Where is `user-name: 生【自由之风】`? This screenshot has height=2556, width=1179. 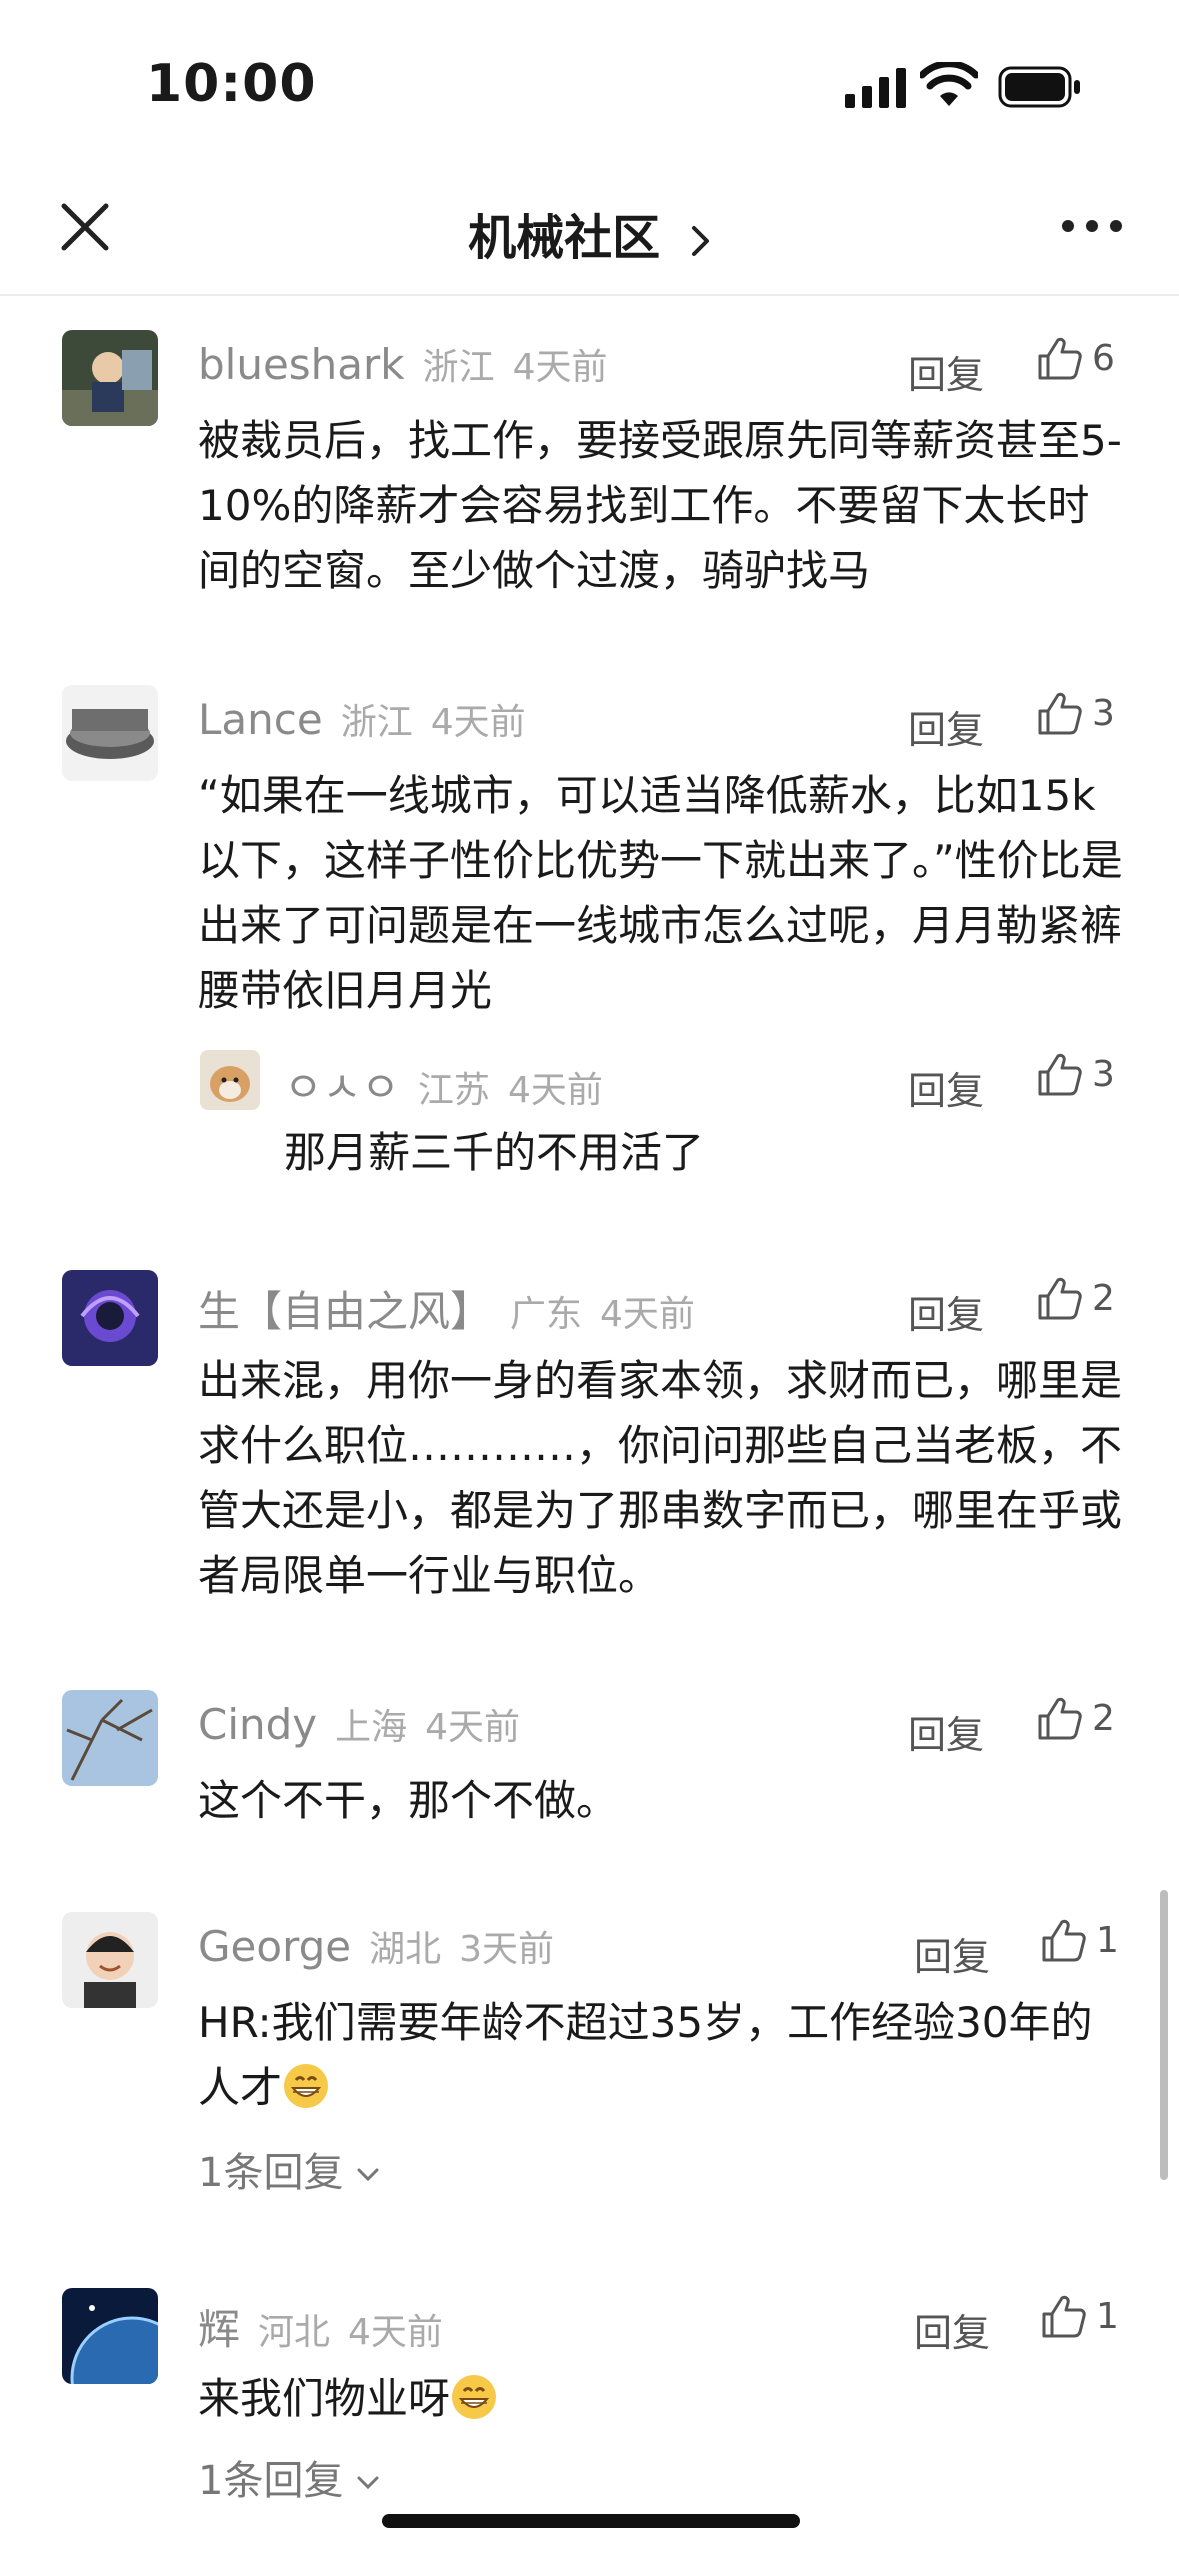
user-name: 生【自由之风】 is located at coordinates (345, 1311).